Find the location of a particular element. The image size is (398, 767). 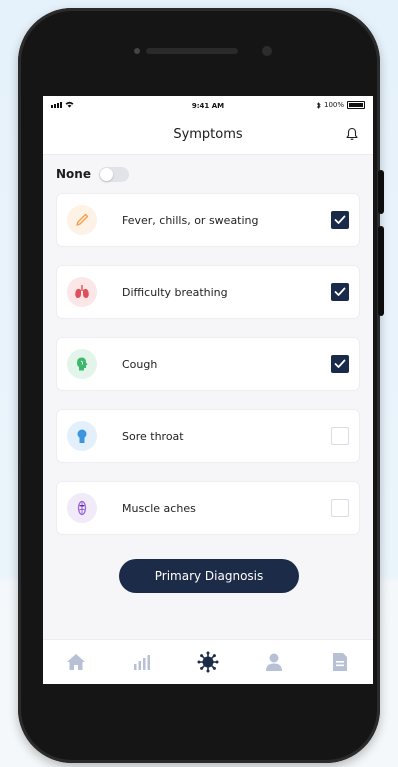

app-header: Symptoms is located at coordinates (208, 135).